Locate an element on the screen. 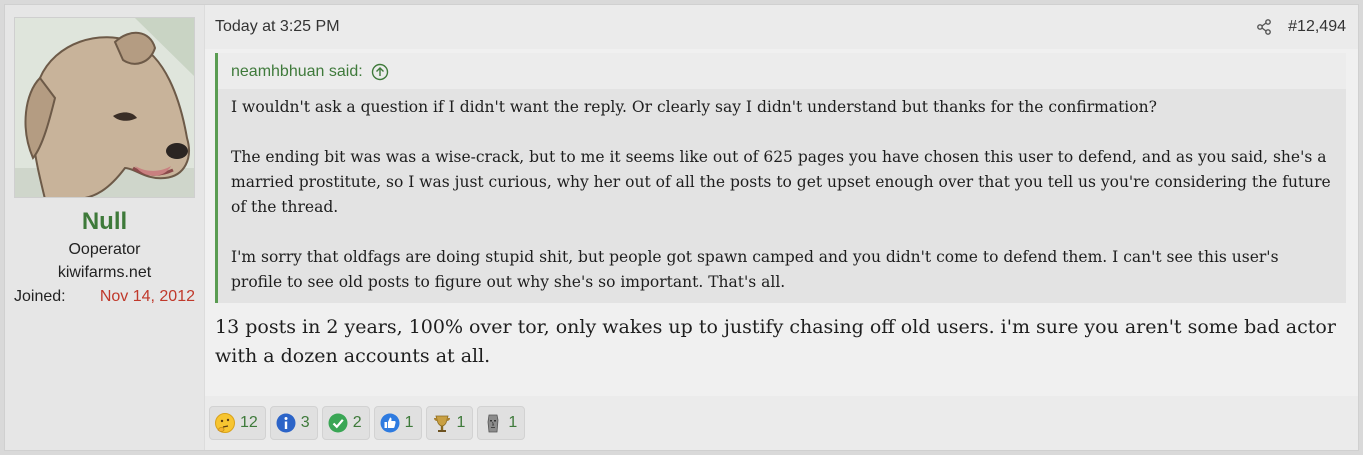  post-header: Today at 3:25 PM #12,494 is located at coordinates (781, 27).